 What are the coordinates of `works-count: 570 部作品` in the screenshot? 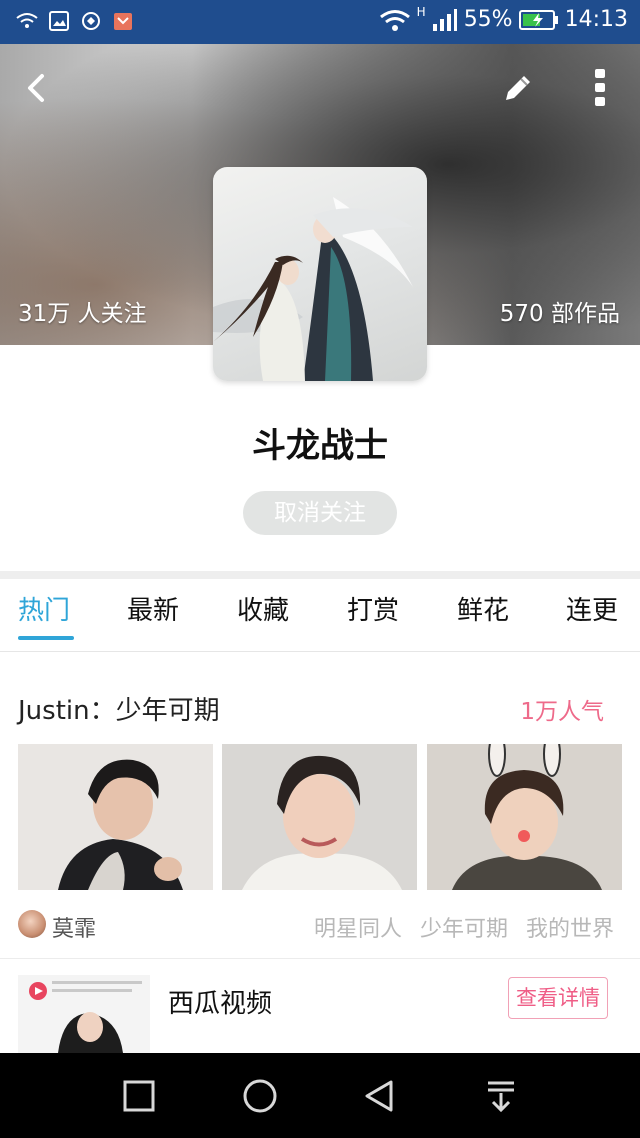 It's located at (559, 314).